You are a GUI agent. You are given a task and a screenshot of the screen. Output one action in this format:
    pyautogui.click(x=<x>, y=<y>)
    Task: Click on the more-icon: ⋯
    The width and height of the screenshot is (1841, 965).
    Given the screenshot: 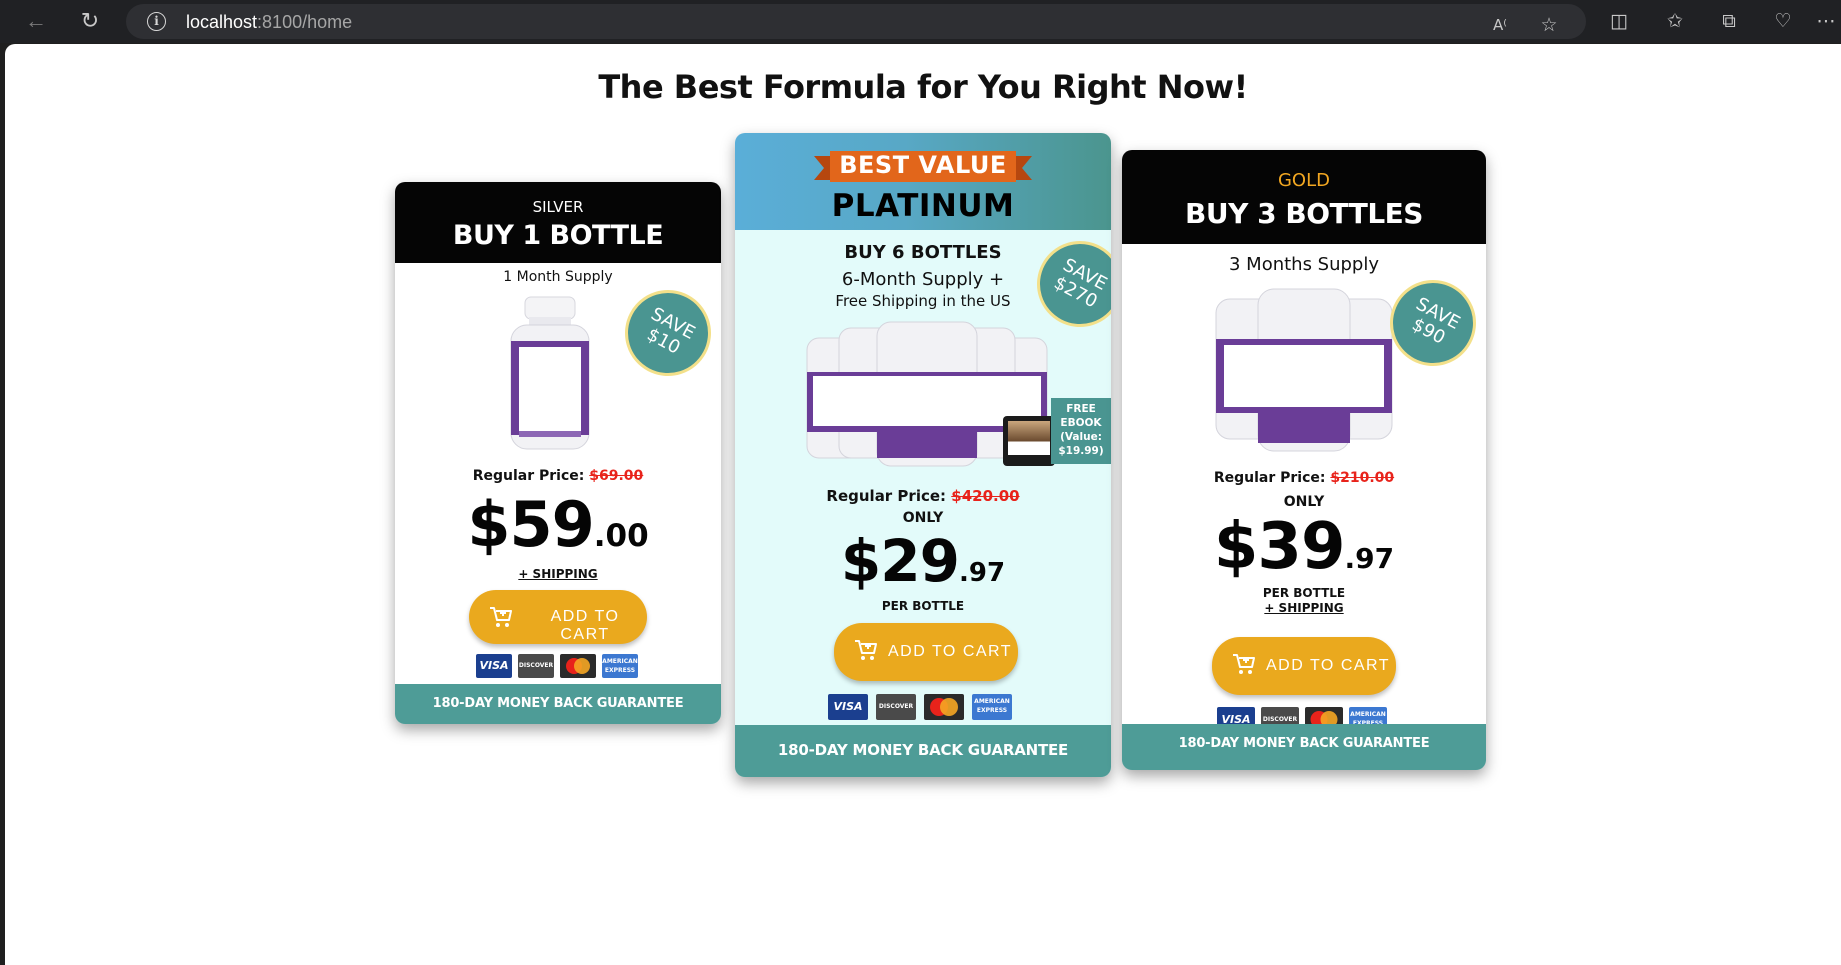 What is the action you would take?
    pyautogui.click(x=1826, y=21)
    